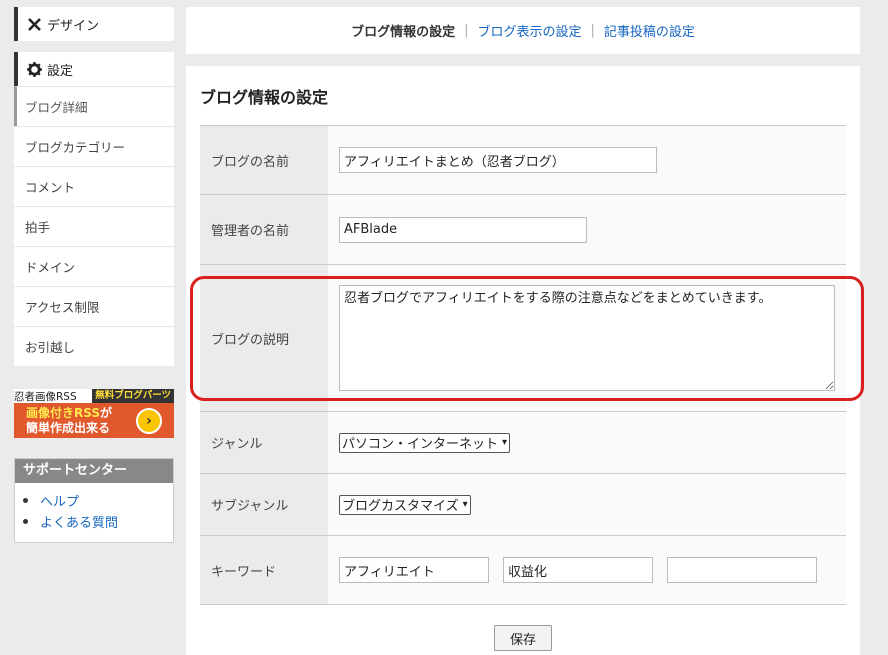  I want to click on admin-name-label: 管理者の名前, so click(264, 229).